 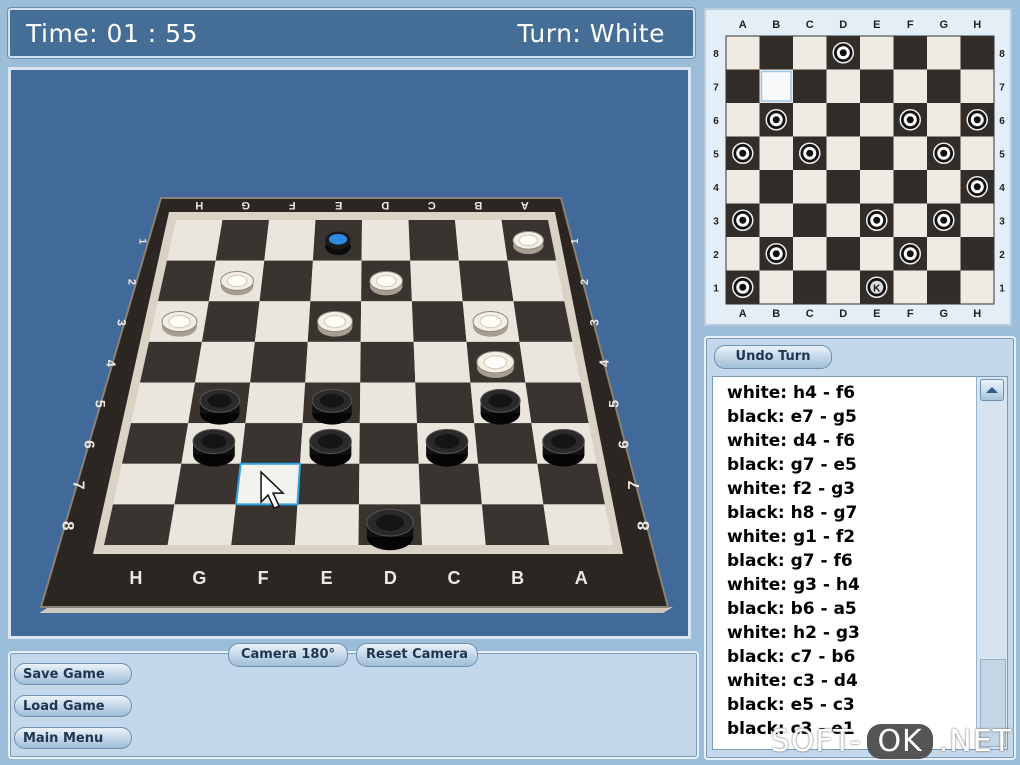 What do you see at coordinates (716, 288) in the screenshot?
I see `mini-rank-label-left: 1` at bounding box center [716, 288].